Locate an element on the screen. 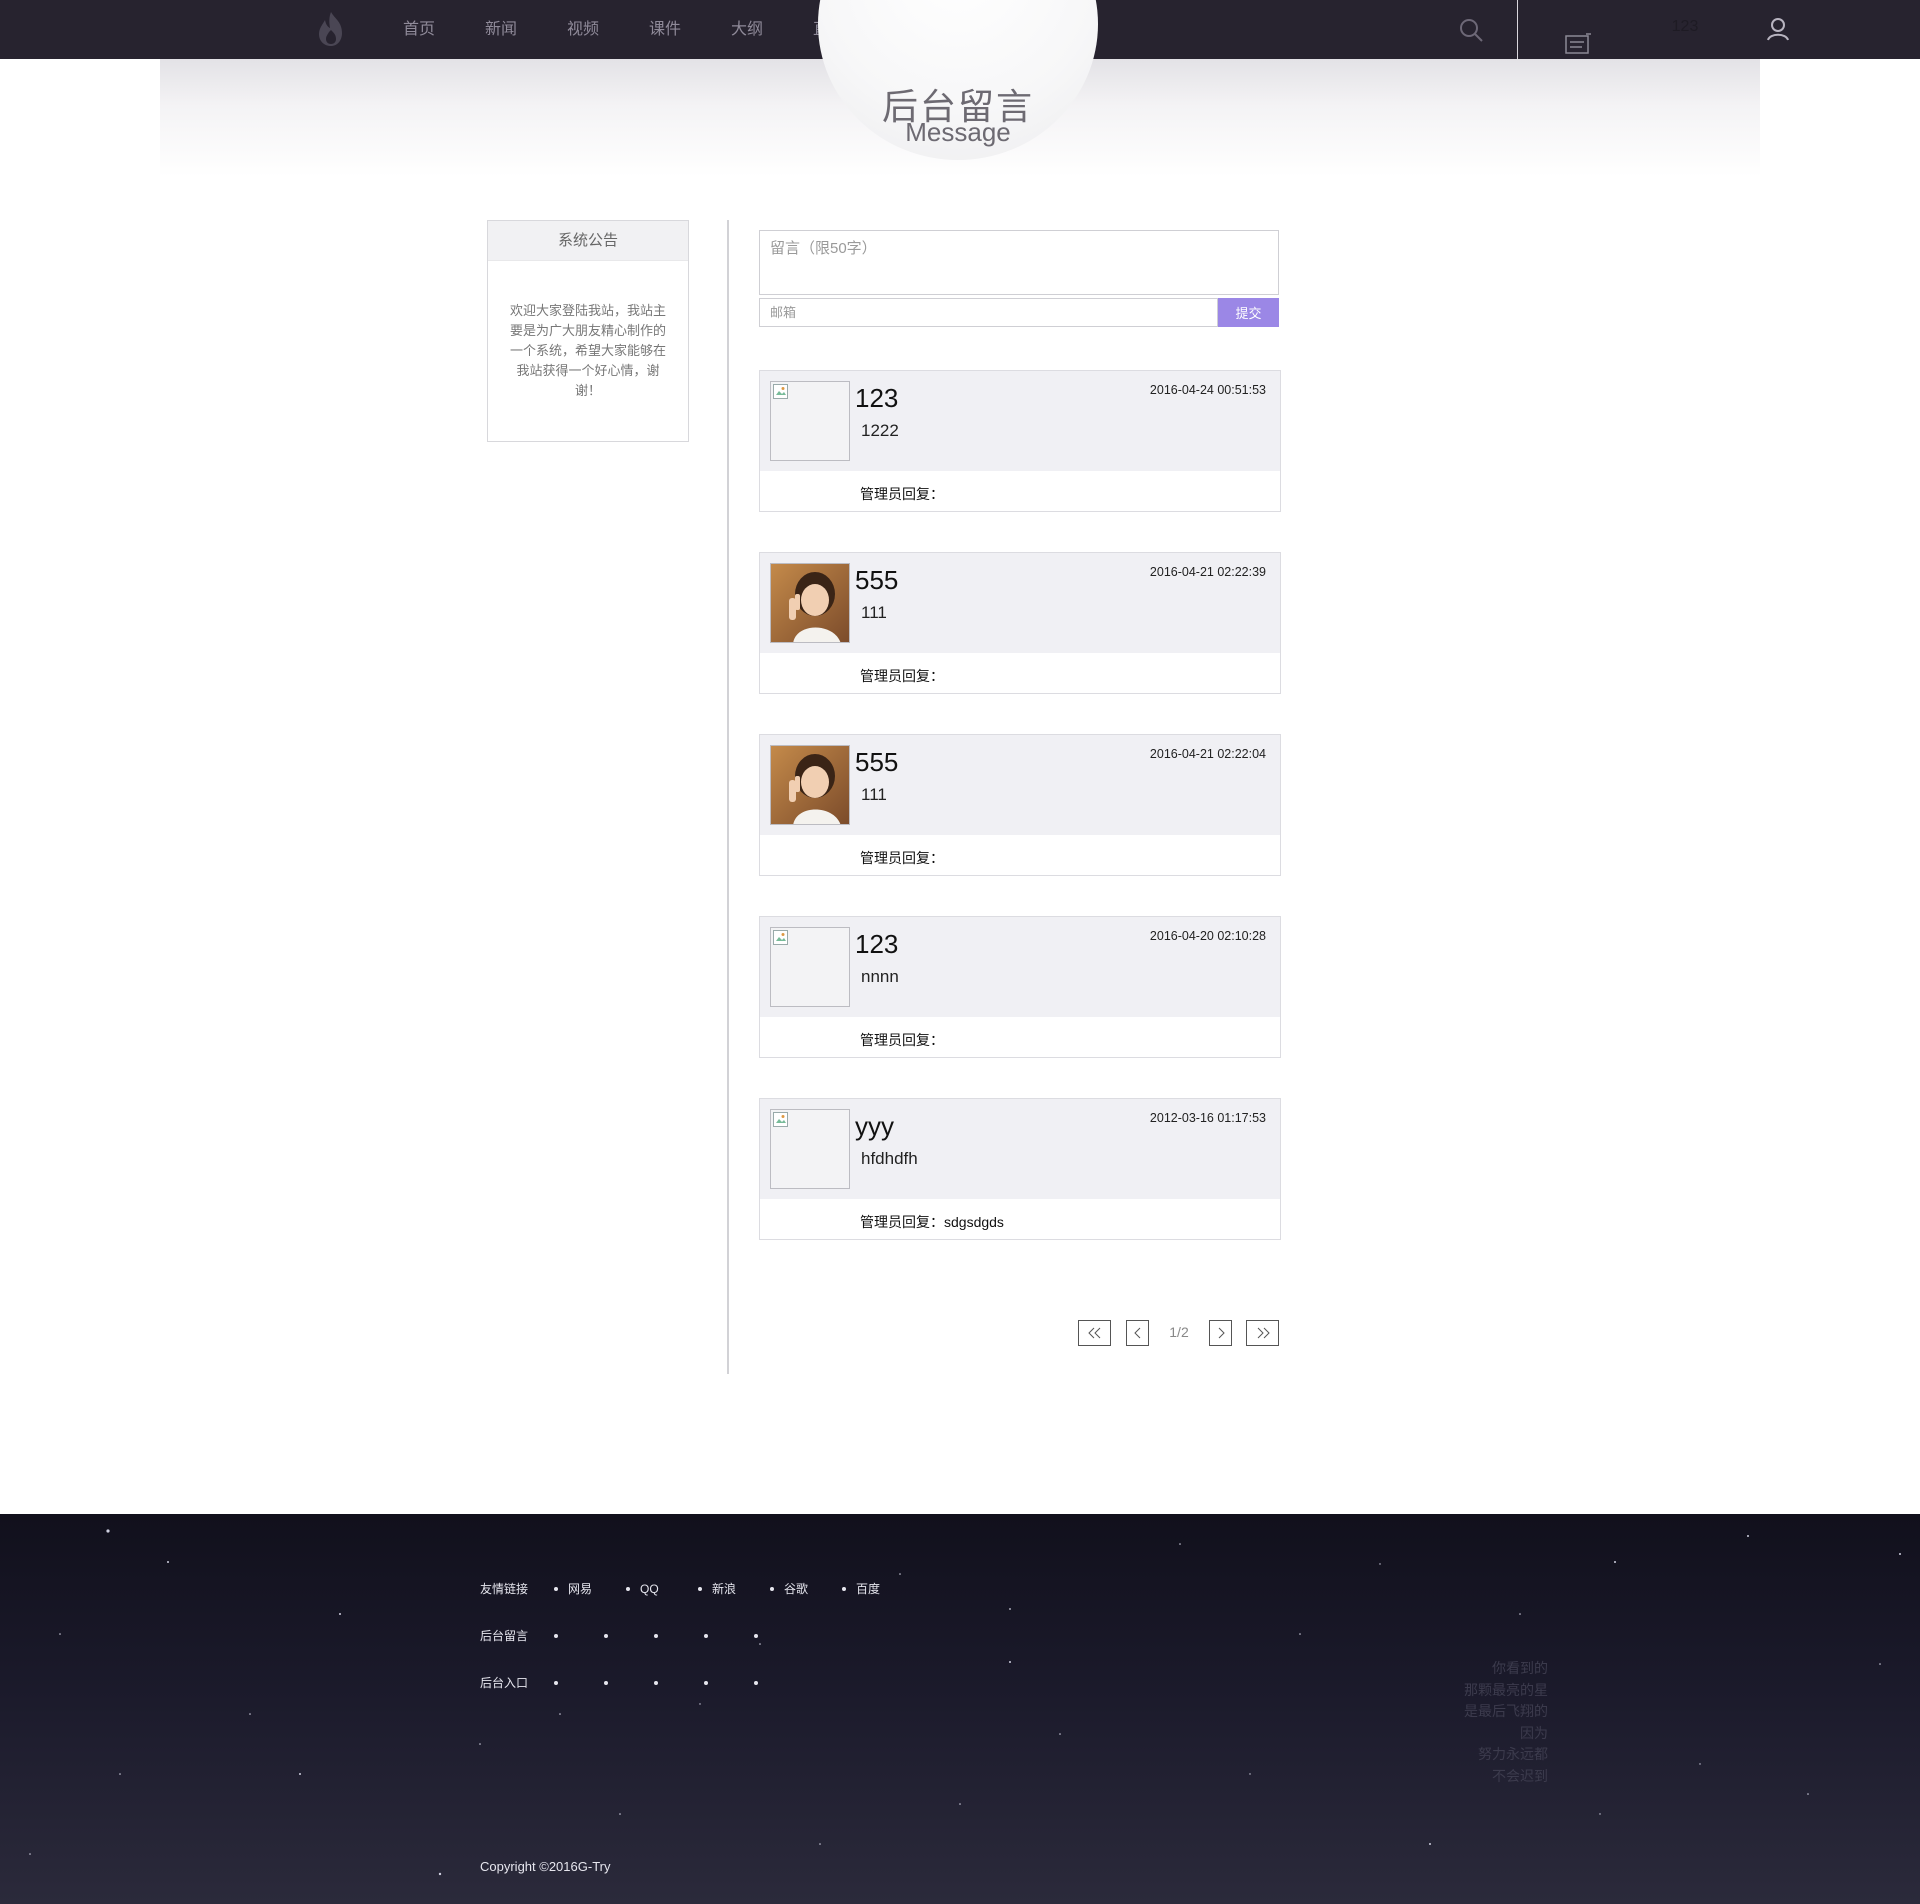 Image resolution: width=1920 pixels, height=1904 pixels. next-page-button is located at coordinates (1220, 1333).